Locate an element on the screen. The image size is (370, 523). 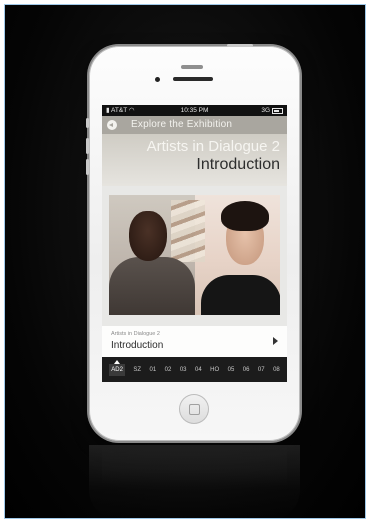
tab-list: AD2 SZ 01 02 03 04 HO 05 06 07 08 is located at coordinates (194, 368).